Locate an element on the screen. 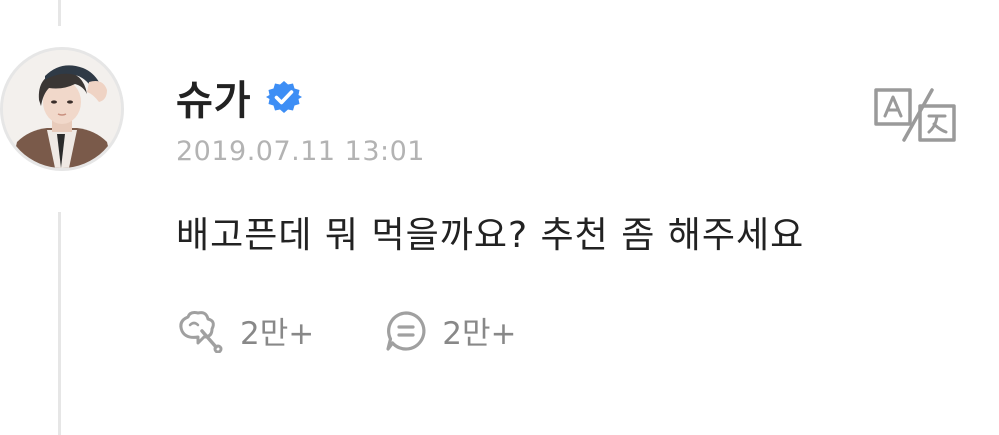 This screenshot has height=435, width=999. thread-line-top is located at coordinates (59, 13).